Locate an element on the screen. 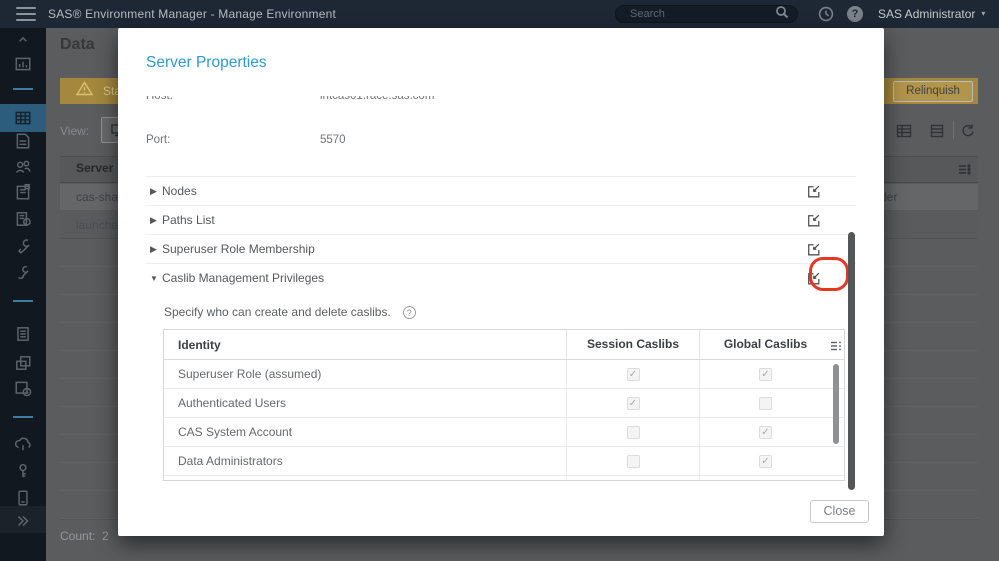  port-value: 5570 is located at coordinates (333, 140).